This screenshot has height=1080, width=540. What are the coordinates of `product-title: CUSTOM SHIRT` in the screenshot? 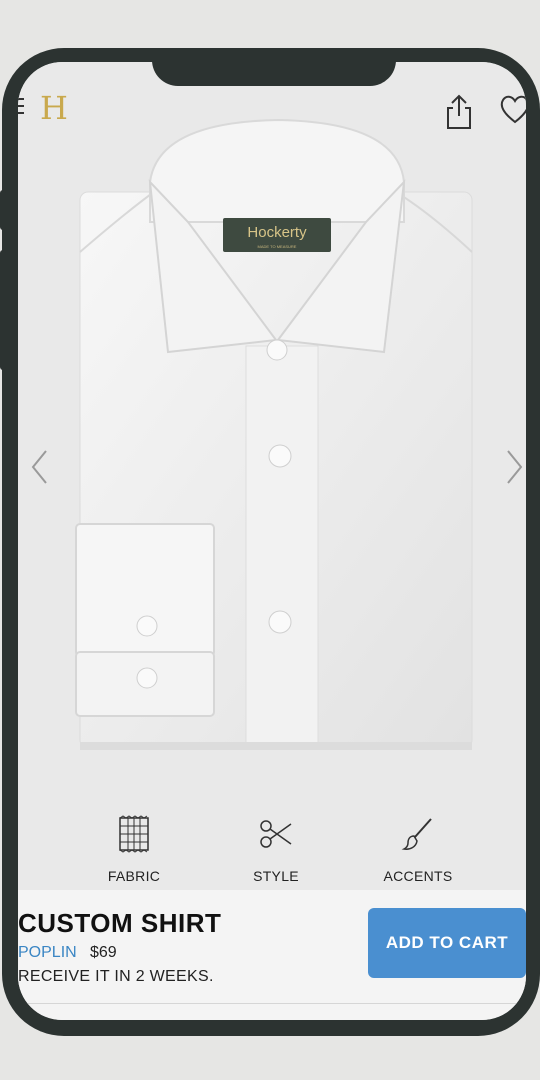 It's located at (120, 923).